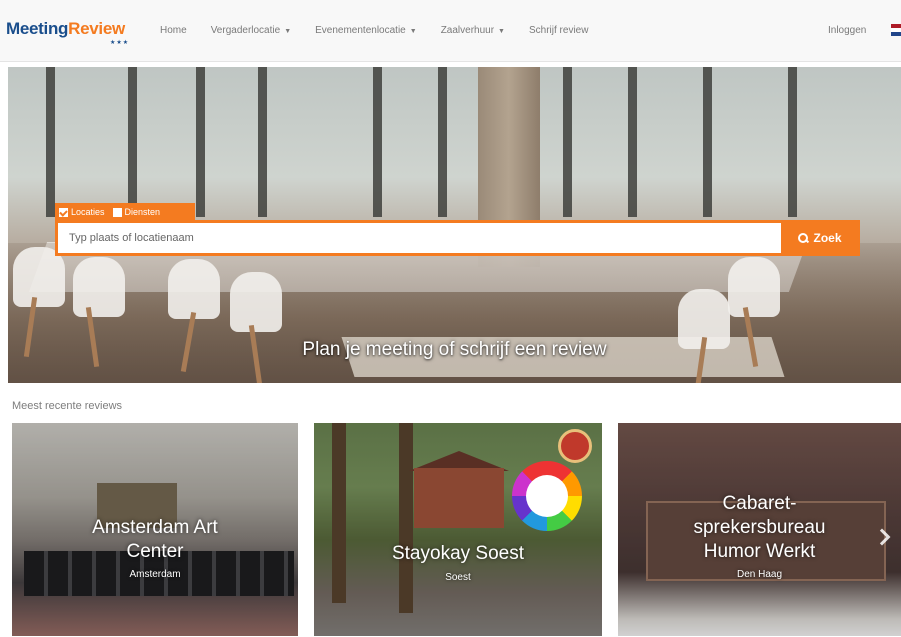  I want to click on logo: MeetingReview ★★★, so click(67, 34).